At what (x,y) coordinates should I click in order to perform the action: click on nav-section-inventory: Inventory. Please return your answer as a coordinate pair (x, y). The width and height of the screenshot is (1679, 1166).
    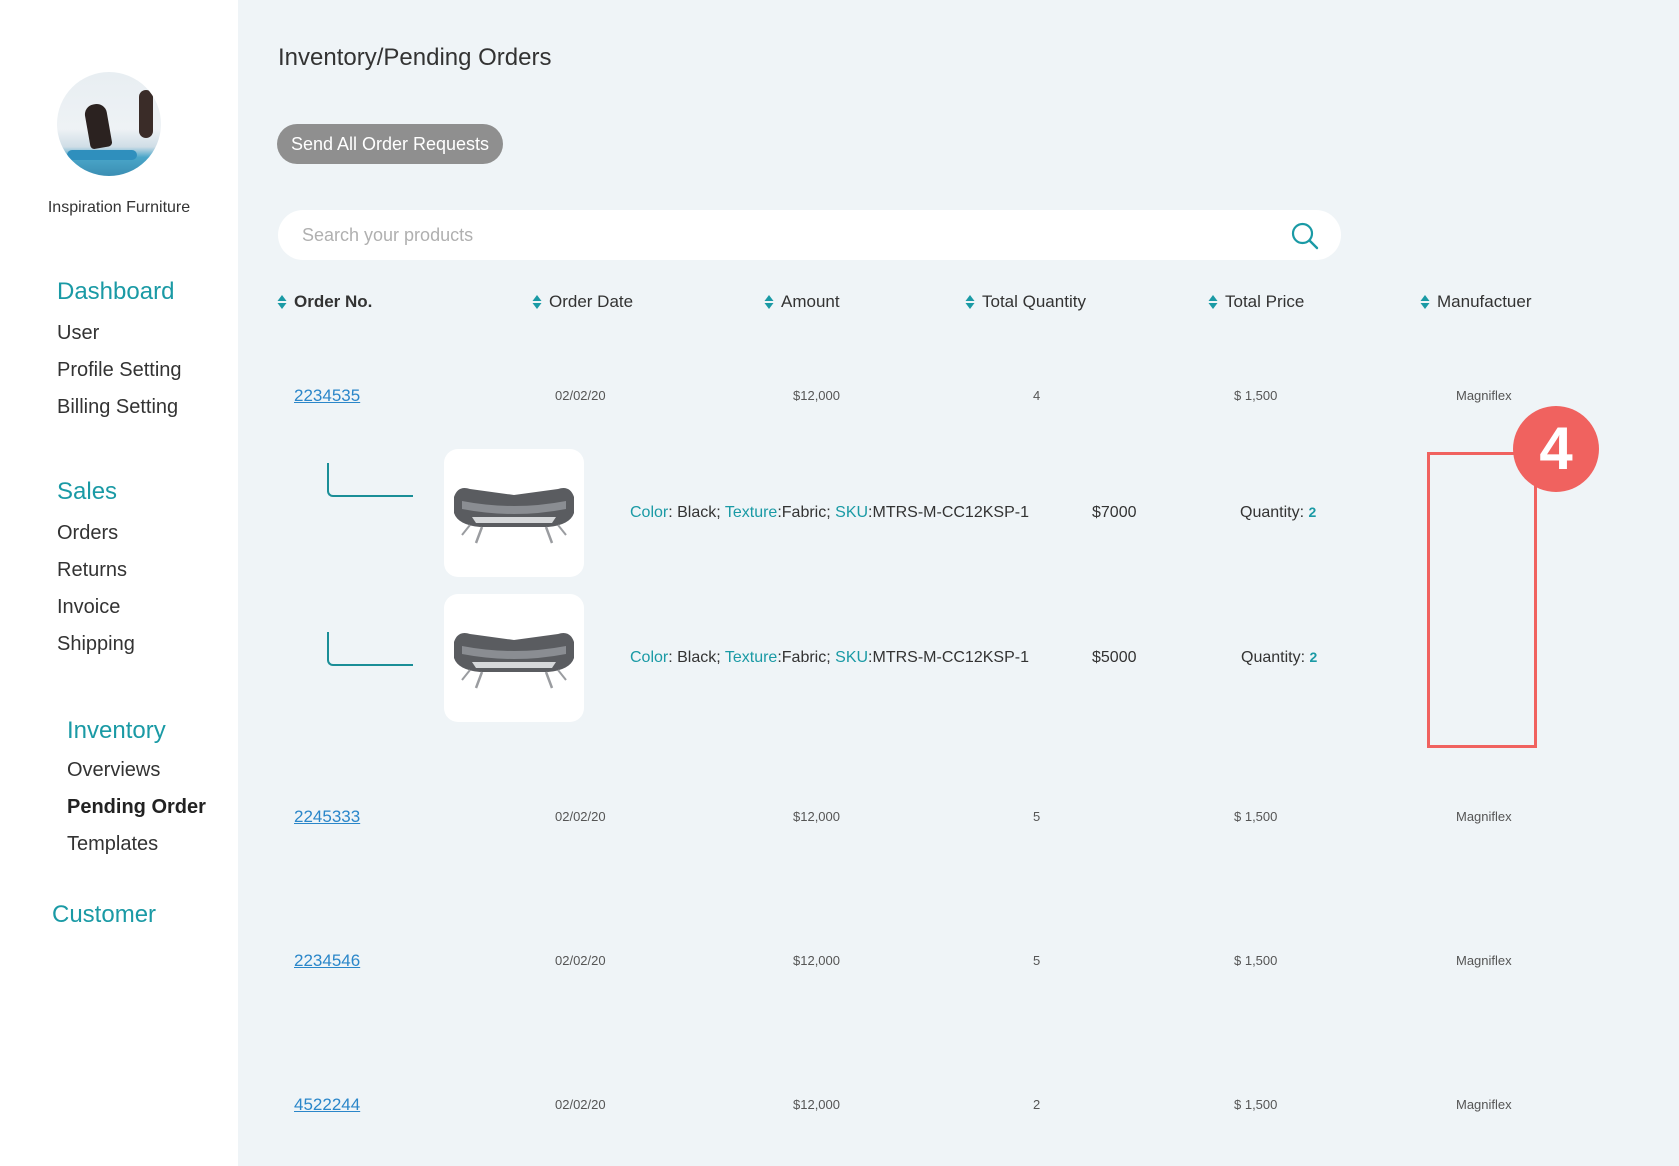
    Looking at the image, I should click on (116, 731).